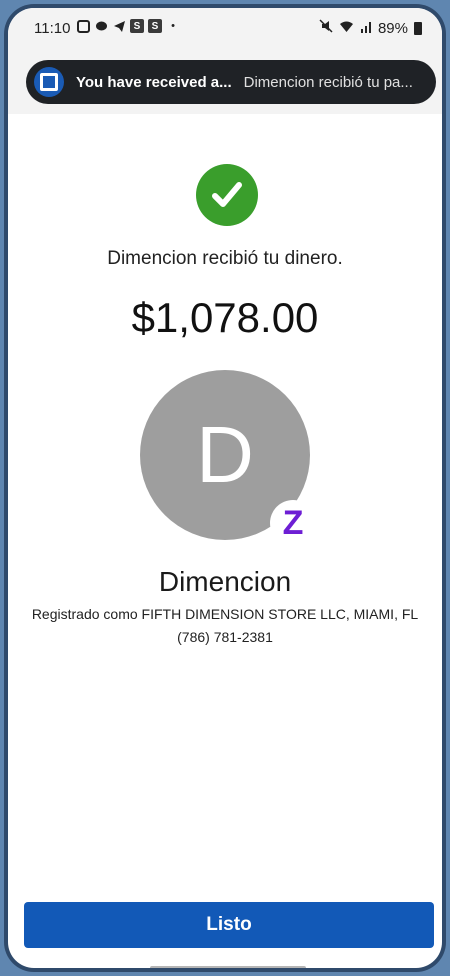 The height and width of the screenshot is (976, 450). I want to click on status-time: 11:10, so click(52, 28).